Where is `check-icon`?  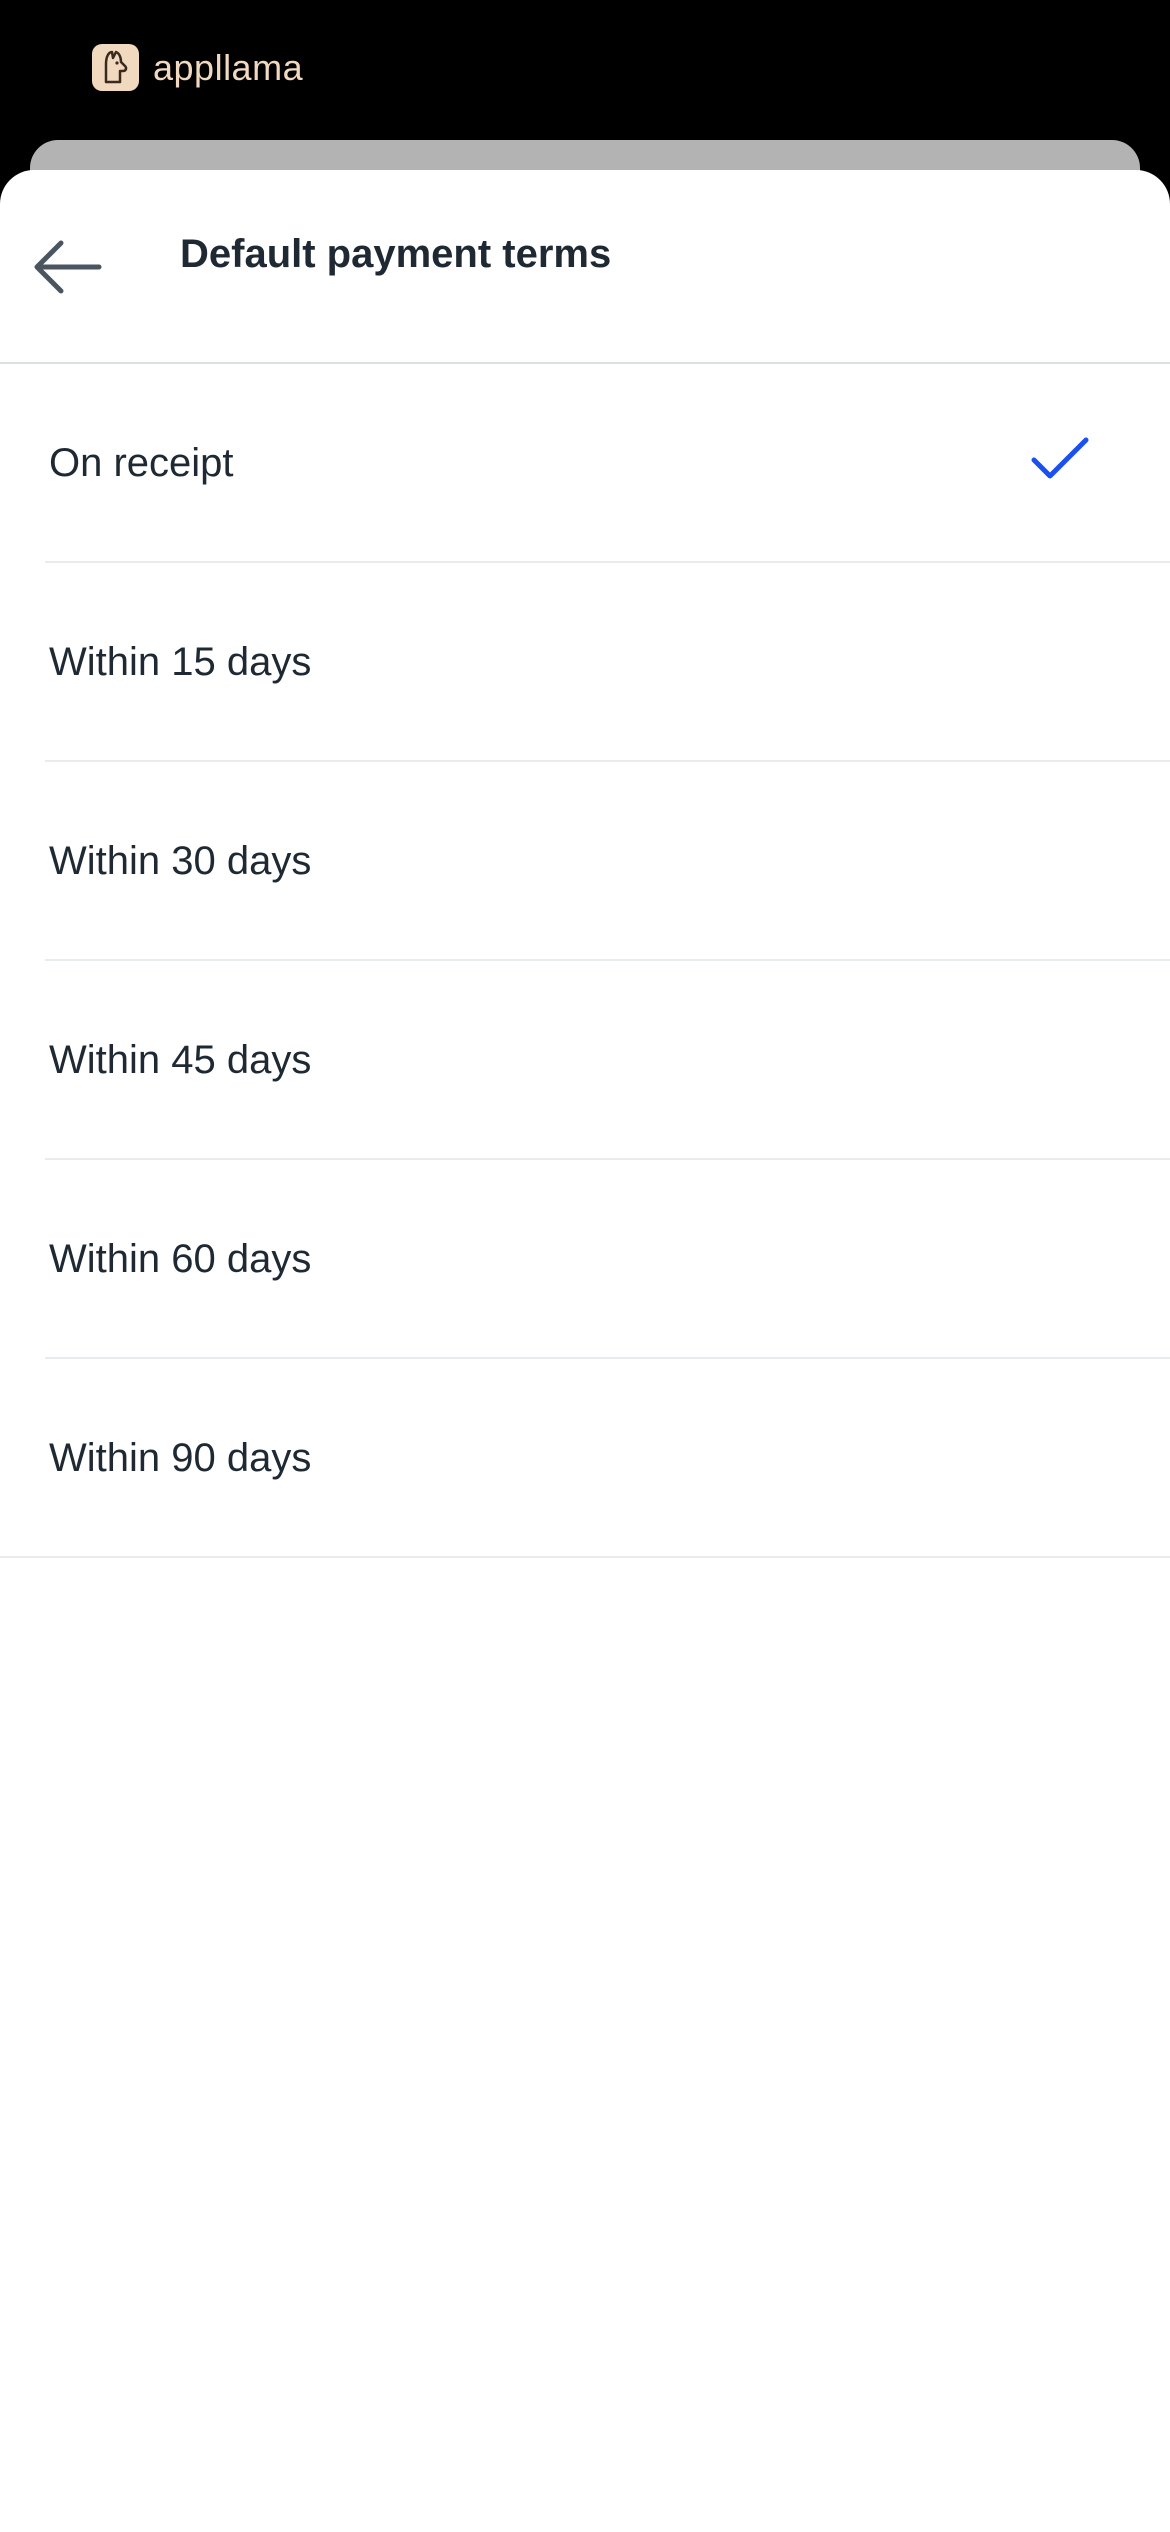 check-icon is located at coordinates (1060, 458).